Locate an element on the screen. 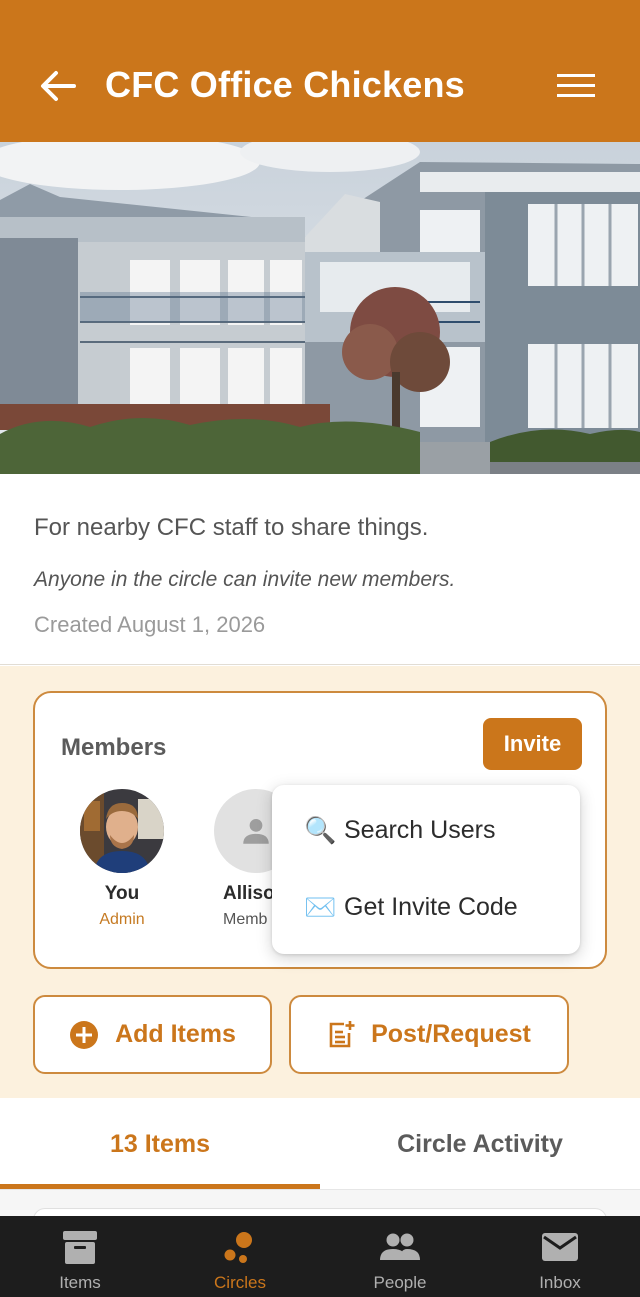 The width and height of the screenshot is (640, 1297). member-you: You Admin is located at coordinates (122, 859).